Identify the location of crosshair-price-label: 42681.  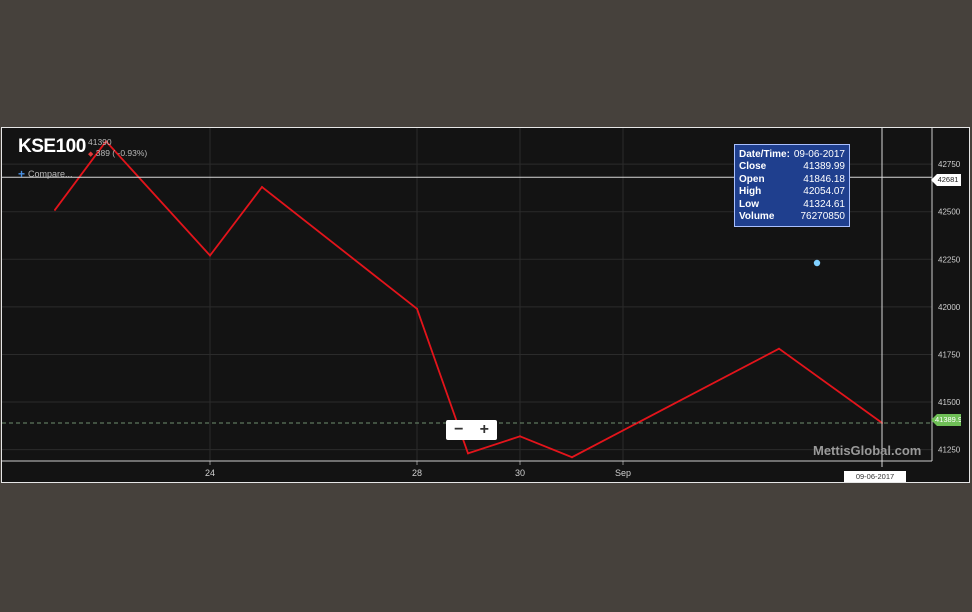
(946, 180).